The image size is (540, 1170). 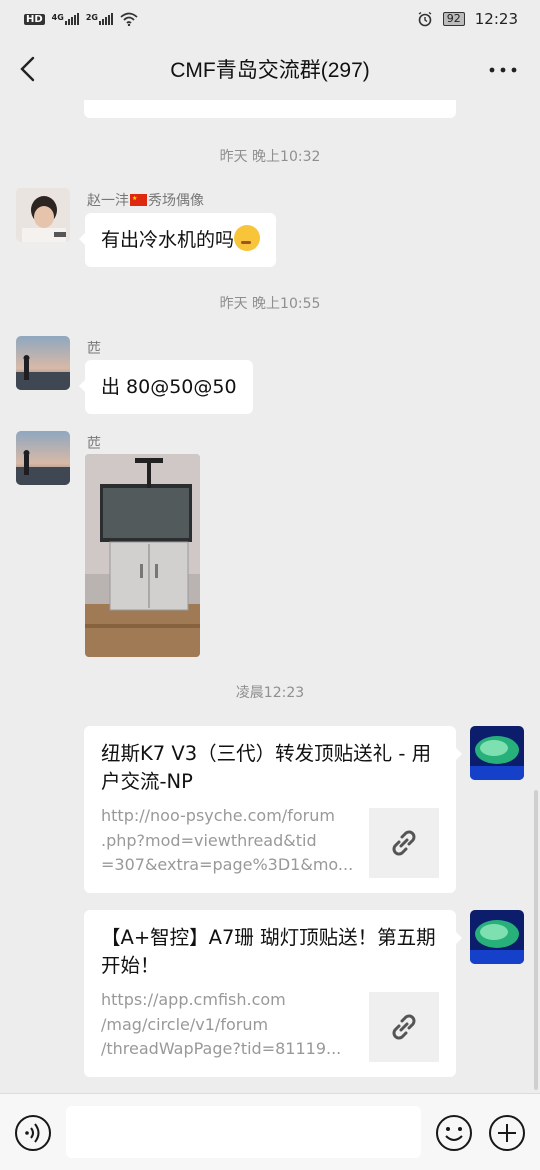 I want to click on sender-name: 赵一沣 ★ 秀场偶像, so click(x=145, y=200).